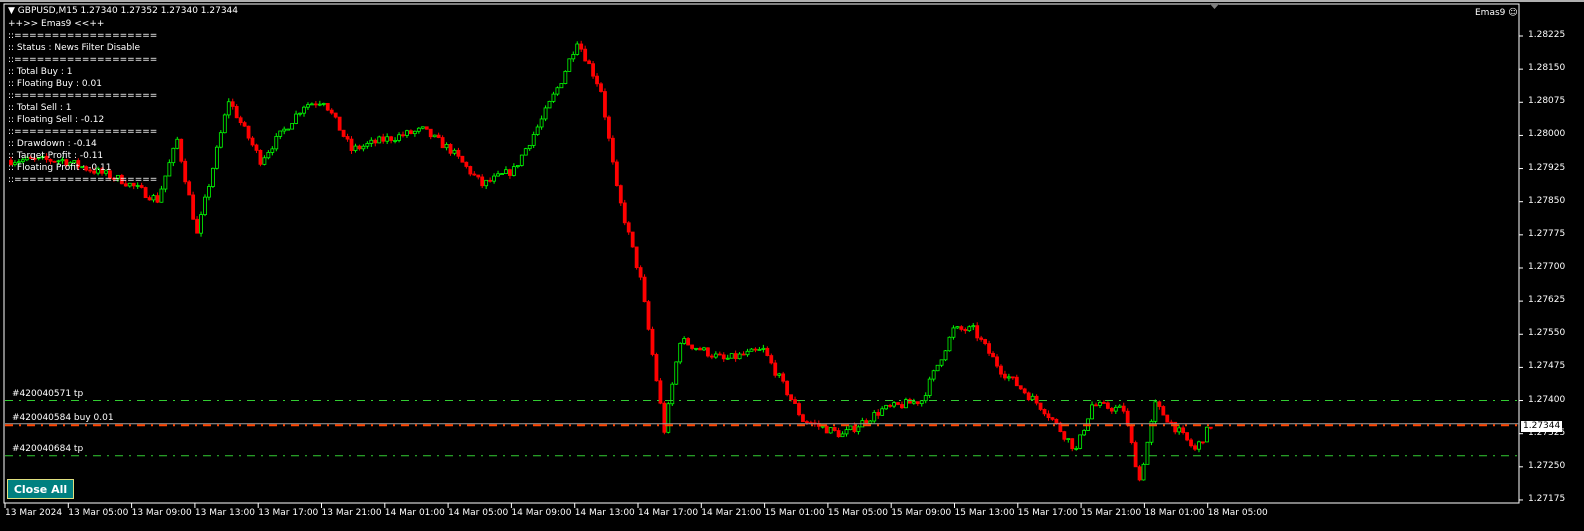 Image resolution: width=1584 pixels, height=531 pixels. I want to click on time-tick-label: 13 Mar 05:00, so click(98, 513).